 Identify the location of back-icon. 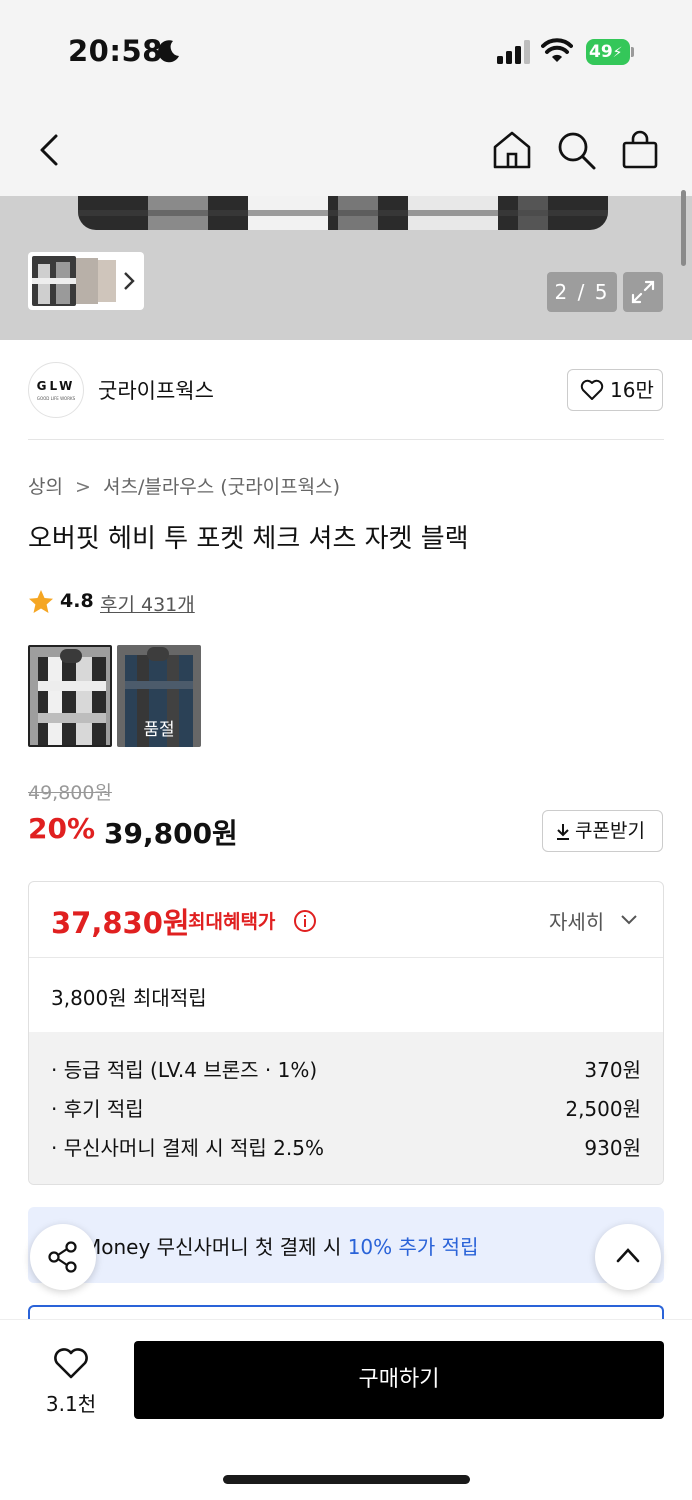
(50, 150).